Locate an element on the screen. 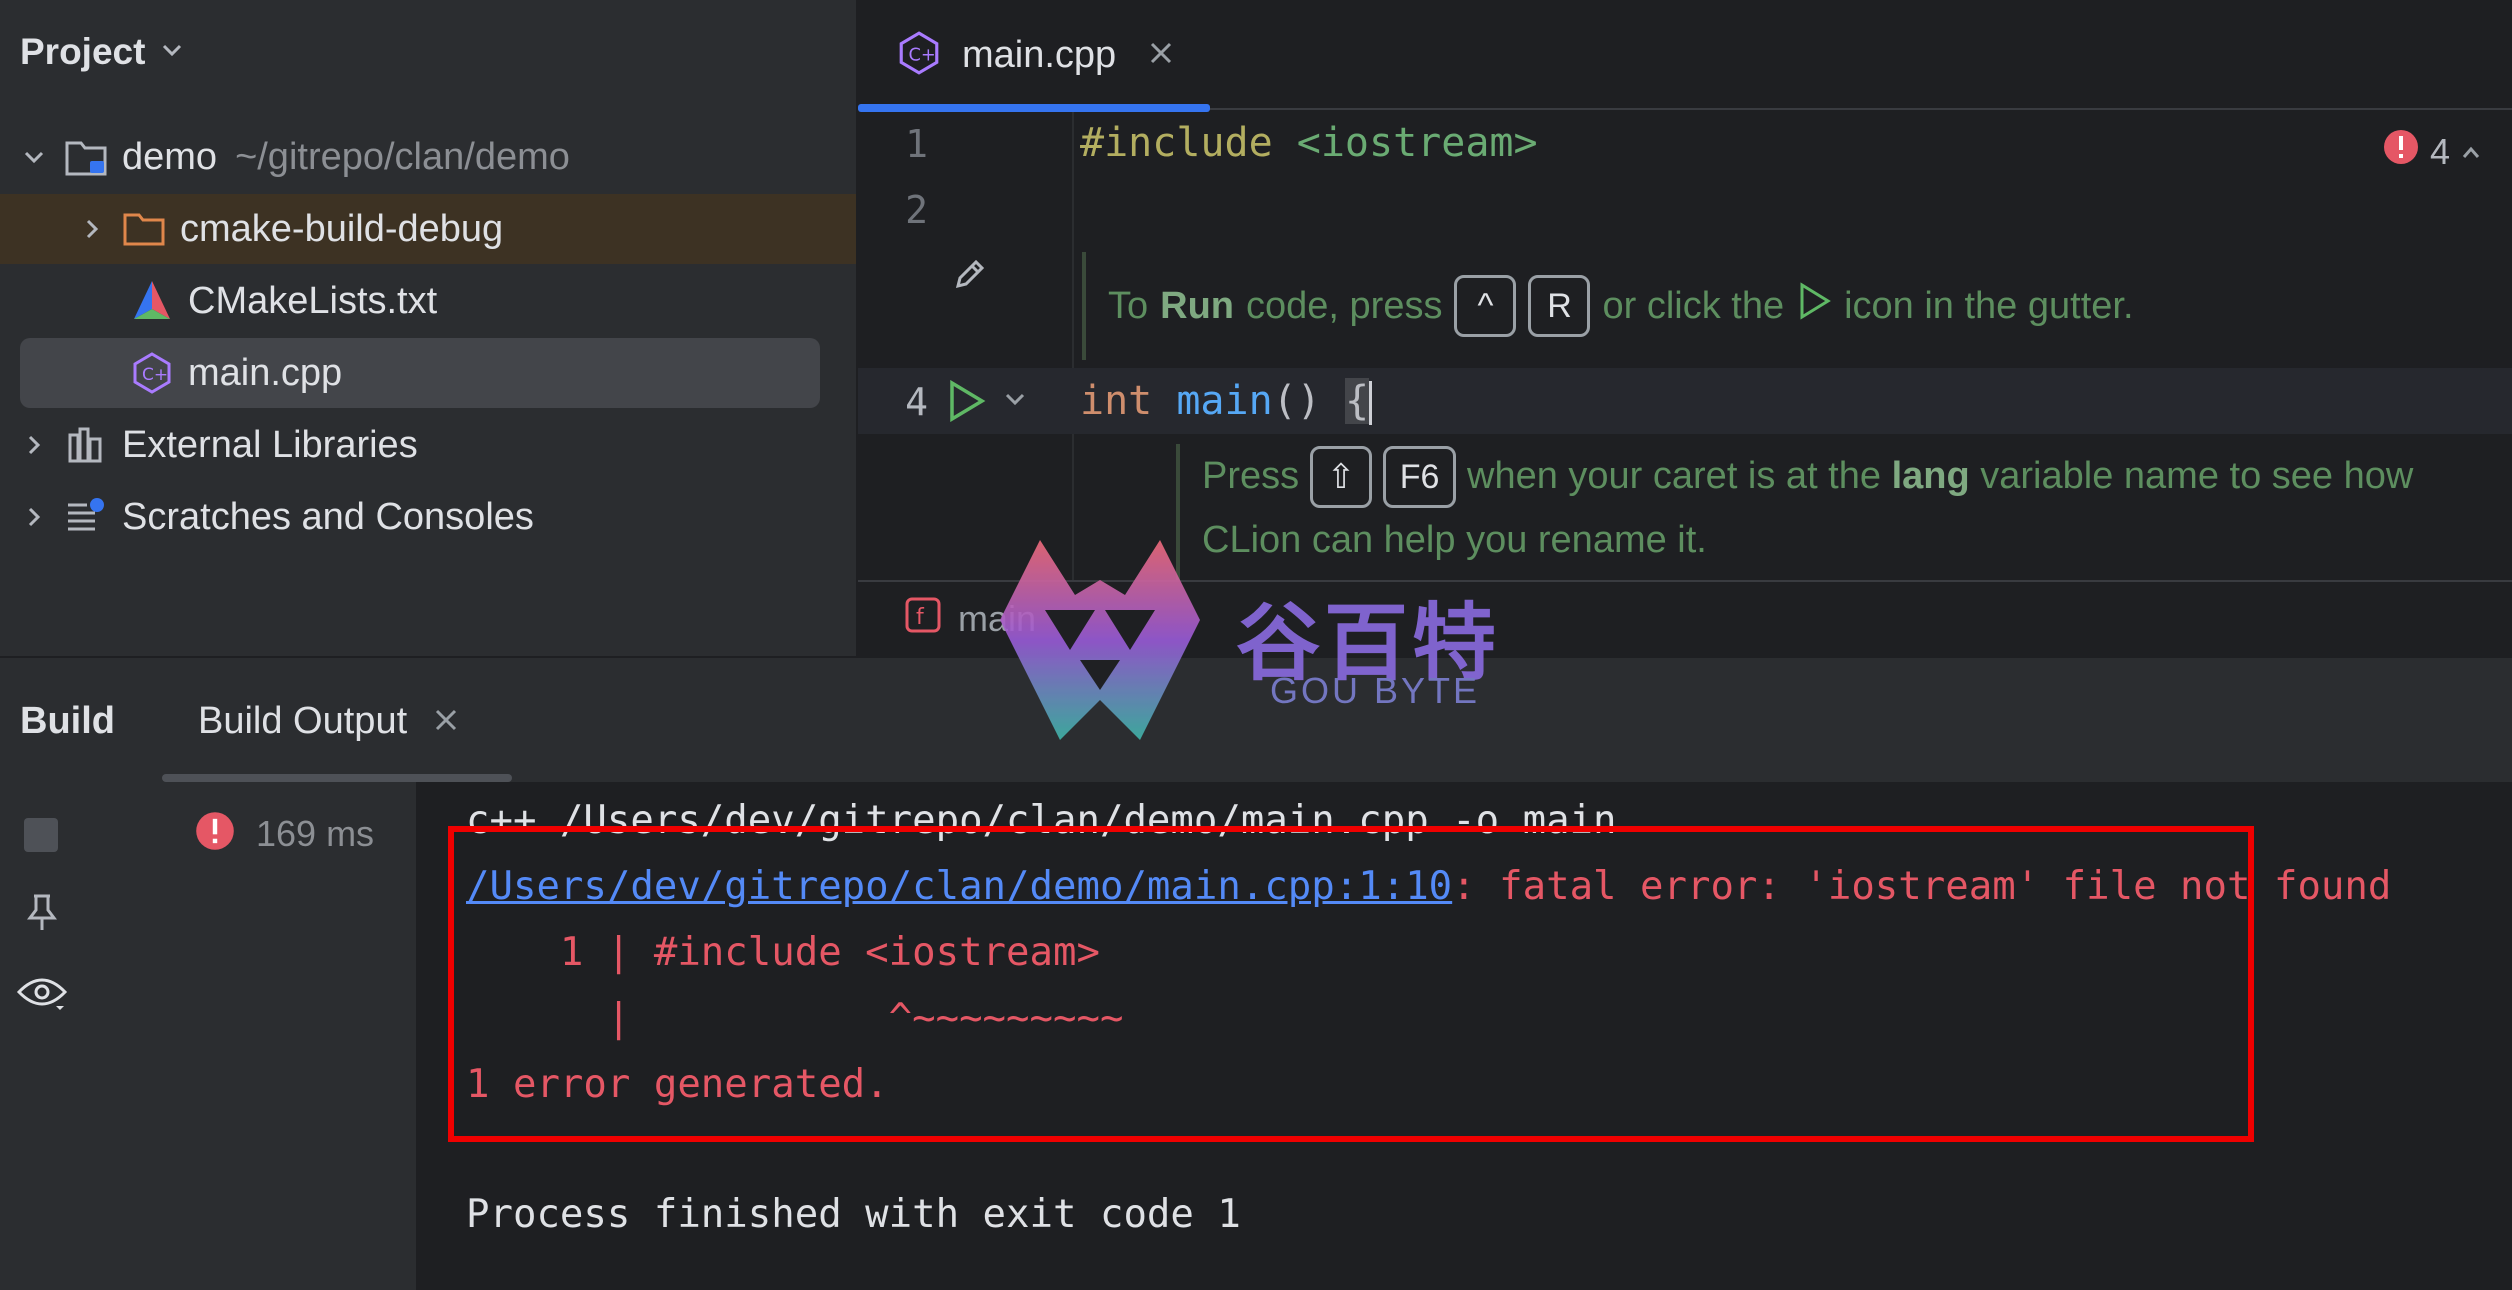 This screenshot has width=2512, height=1290. hint-bold: Run is located at coordinates (1197, 305).